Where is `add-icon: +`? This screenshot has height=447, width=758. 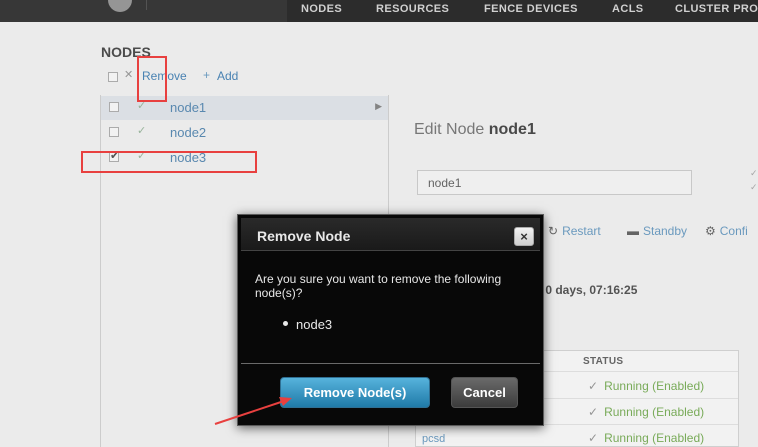
add-icon: + is located at coordinates (207, 75).